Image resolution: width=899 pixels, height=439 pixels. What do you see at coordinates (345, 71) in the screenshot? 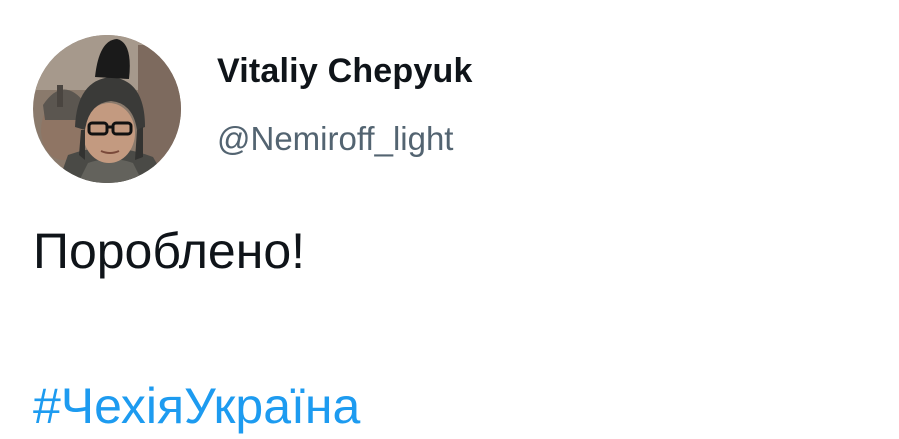
I see `author-display-name: Vitaliy Chepyuk` at bounding box center [345, 71].